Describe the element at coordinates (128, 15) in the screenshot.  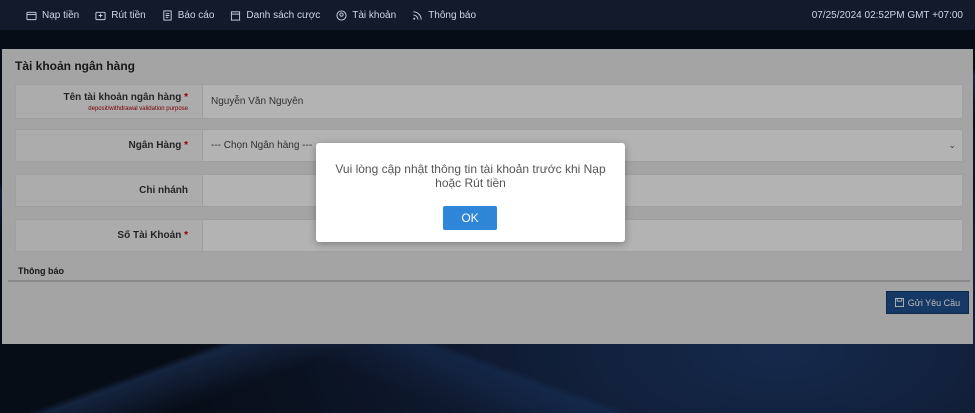
I see `nav-withdraw-label: Rút tiền` at that location.